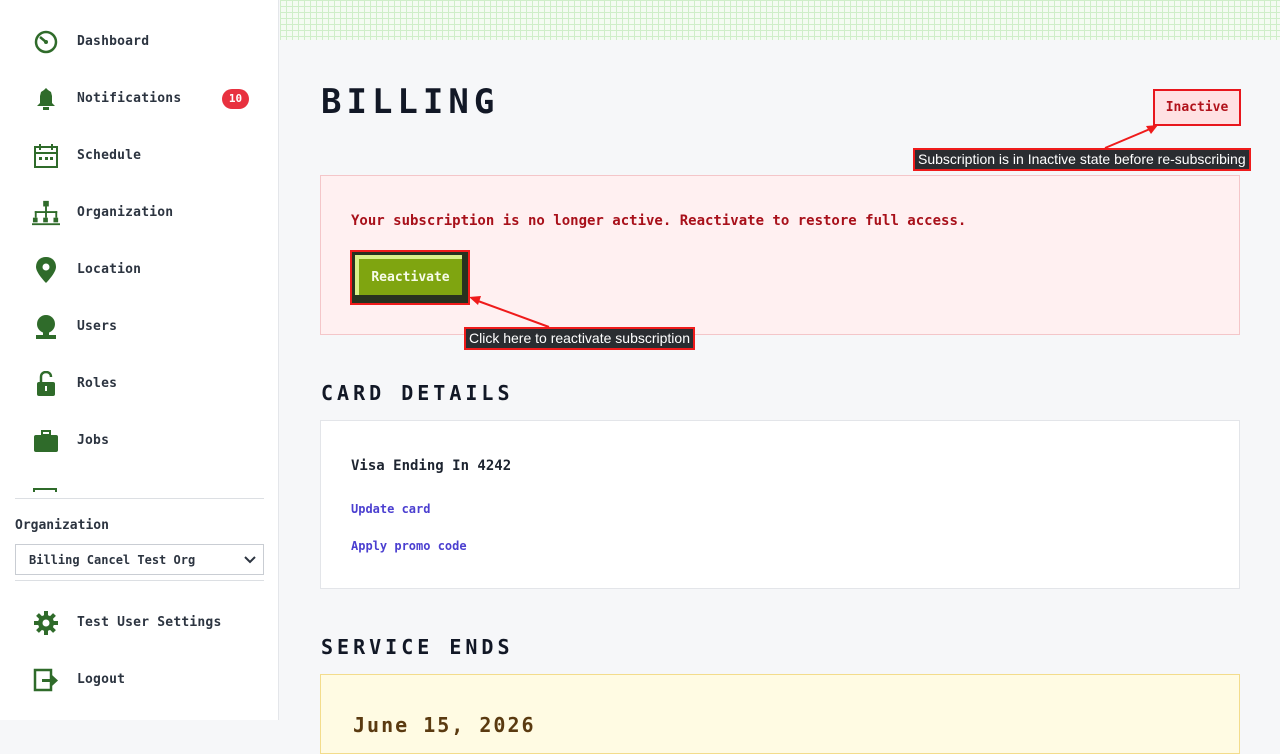  I want to click on reactivate-button: Reactivate, so click(408, 275).